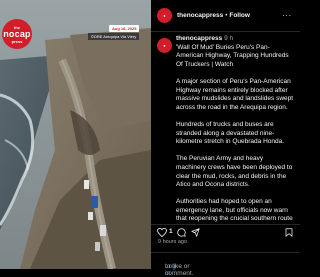 The height and width of the screenshot is (277, 320). Describe the element at coordinates (179, 270) in the screenshot. I see `login-prompt-text: to like or comment.` at that location.